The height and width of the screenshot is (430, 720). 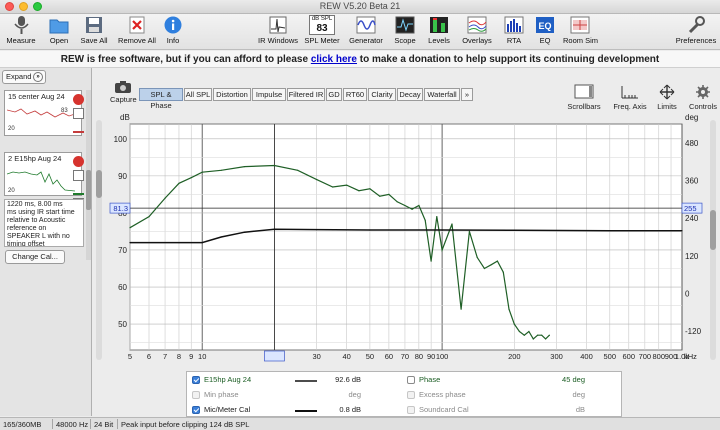 What do you see at coordinates (439, 25) in the screenshot?
I see `levels-icon` at bounding box center [439, 25].